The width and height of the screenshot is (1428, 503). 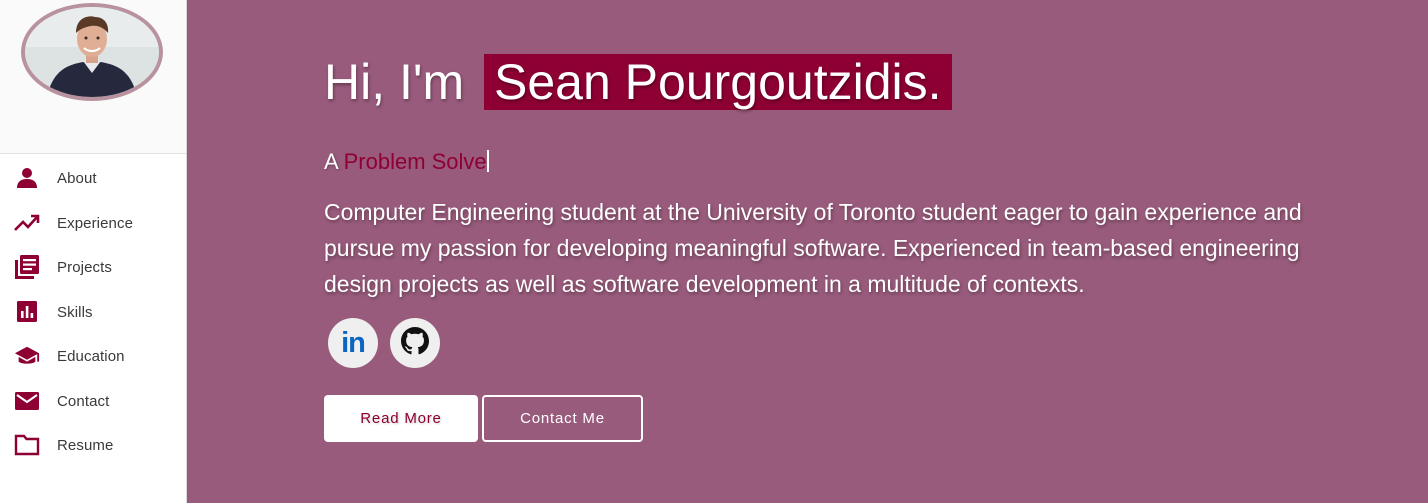 I want to click on avatar-container, so click(x=93, y=77).